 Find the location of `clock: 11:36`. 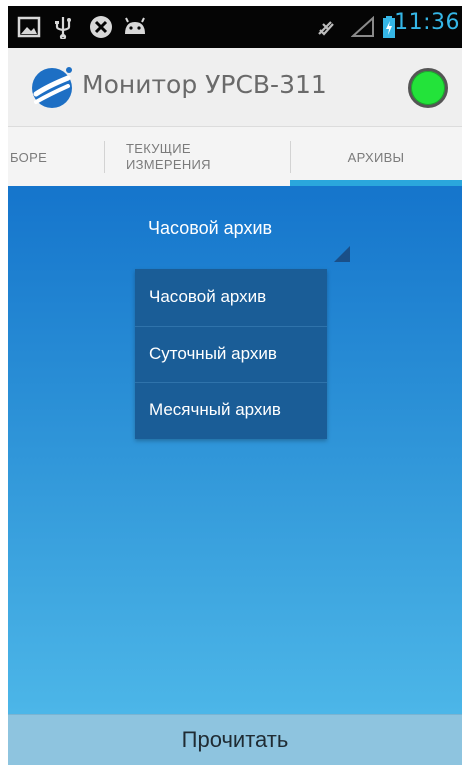

clock: 11:36 is located at coordinates (427, 22).